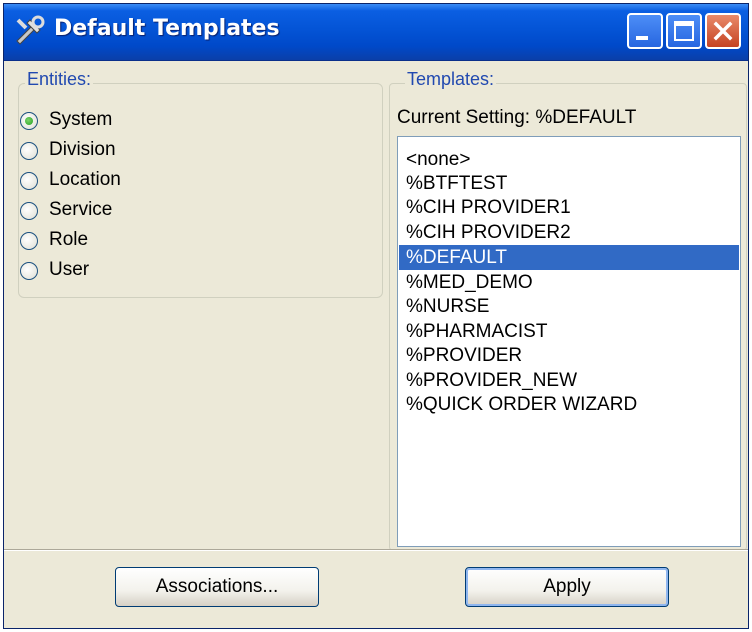 Image resolution: width=752 pixels, height=632 pixels. Describe the element at coordinates (569, 355) in the screenshot. I see `list-item: %PROVIDER` at that location.